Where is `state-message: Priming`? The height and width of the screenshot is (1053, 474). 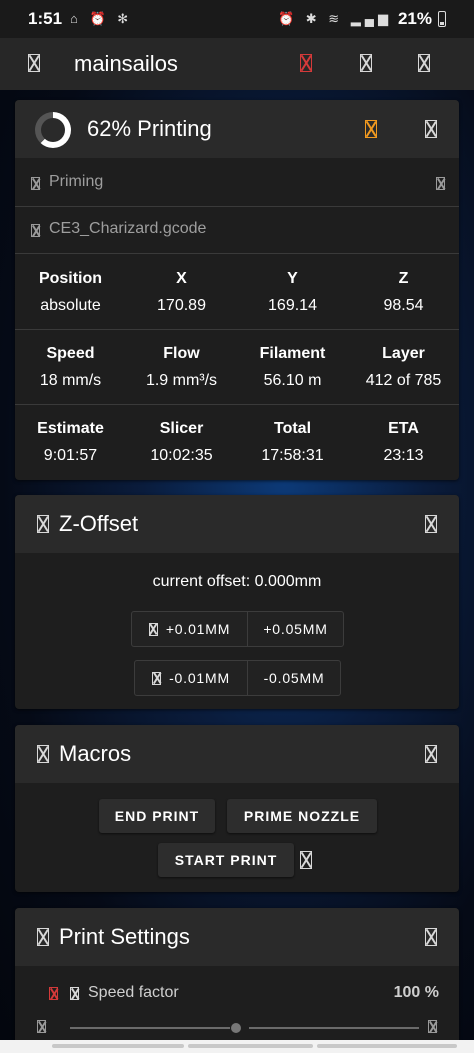 state-message: Priming is located at coordinates (76, 181).